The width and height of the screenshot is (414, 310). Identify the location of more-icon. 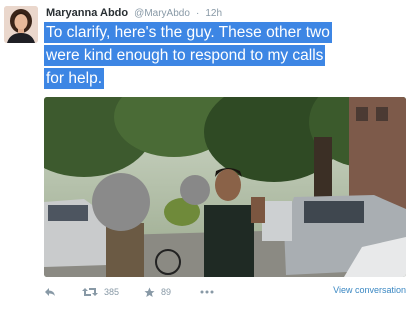
(207, 292).